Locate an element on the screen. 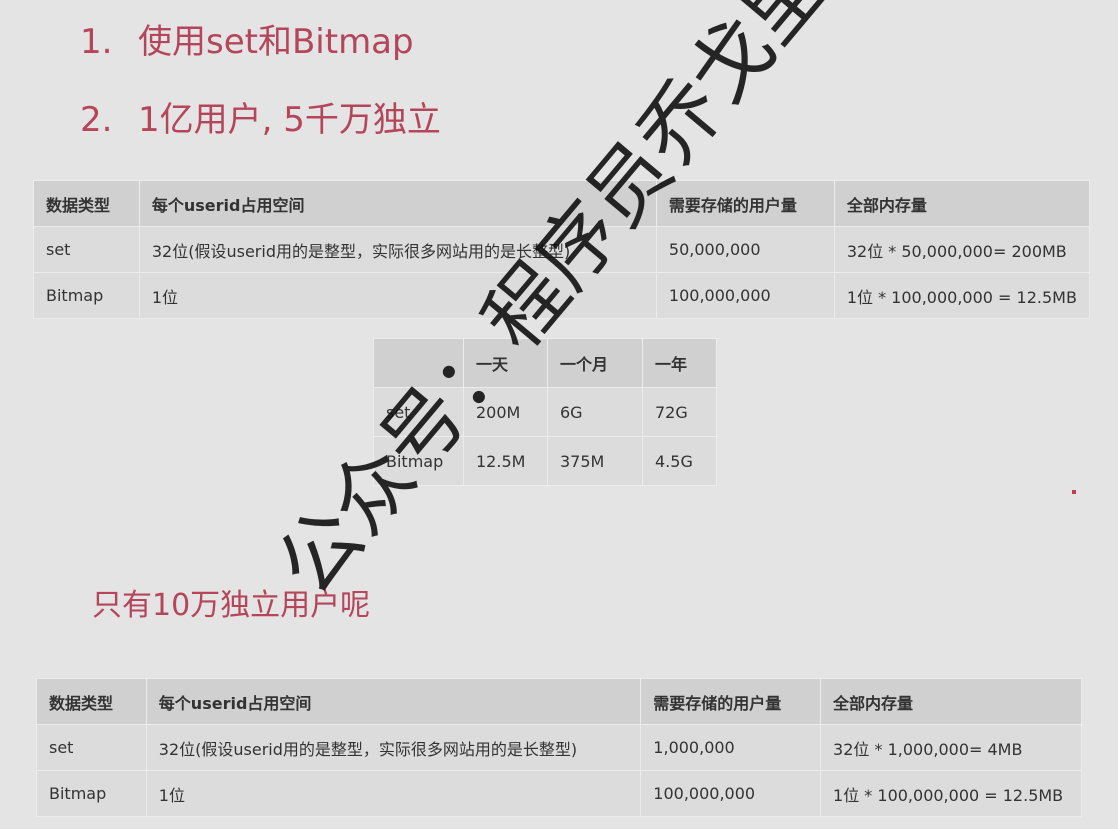  heading-1: 1. 使用set和Bitmap is located at coordinates (247, 38).